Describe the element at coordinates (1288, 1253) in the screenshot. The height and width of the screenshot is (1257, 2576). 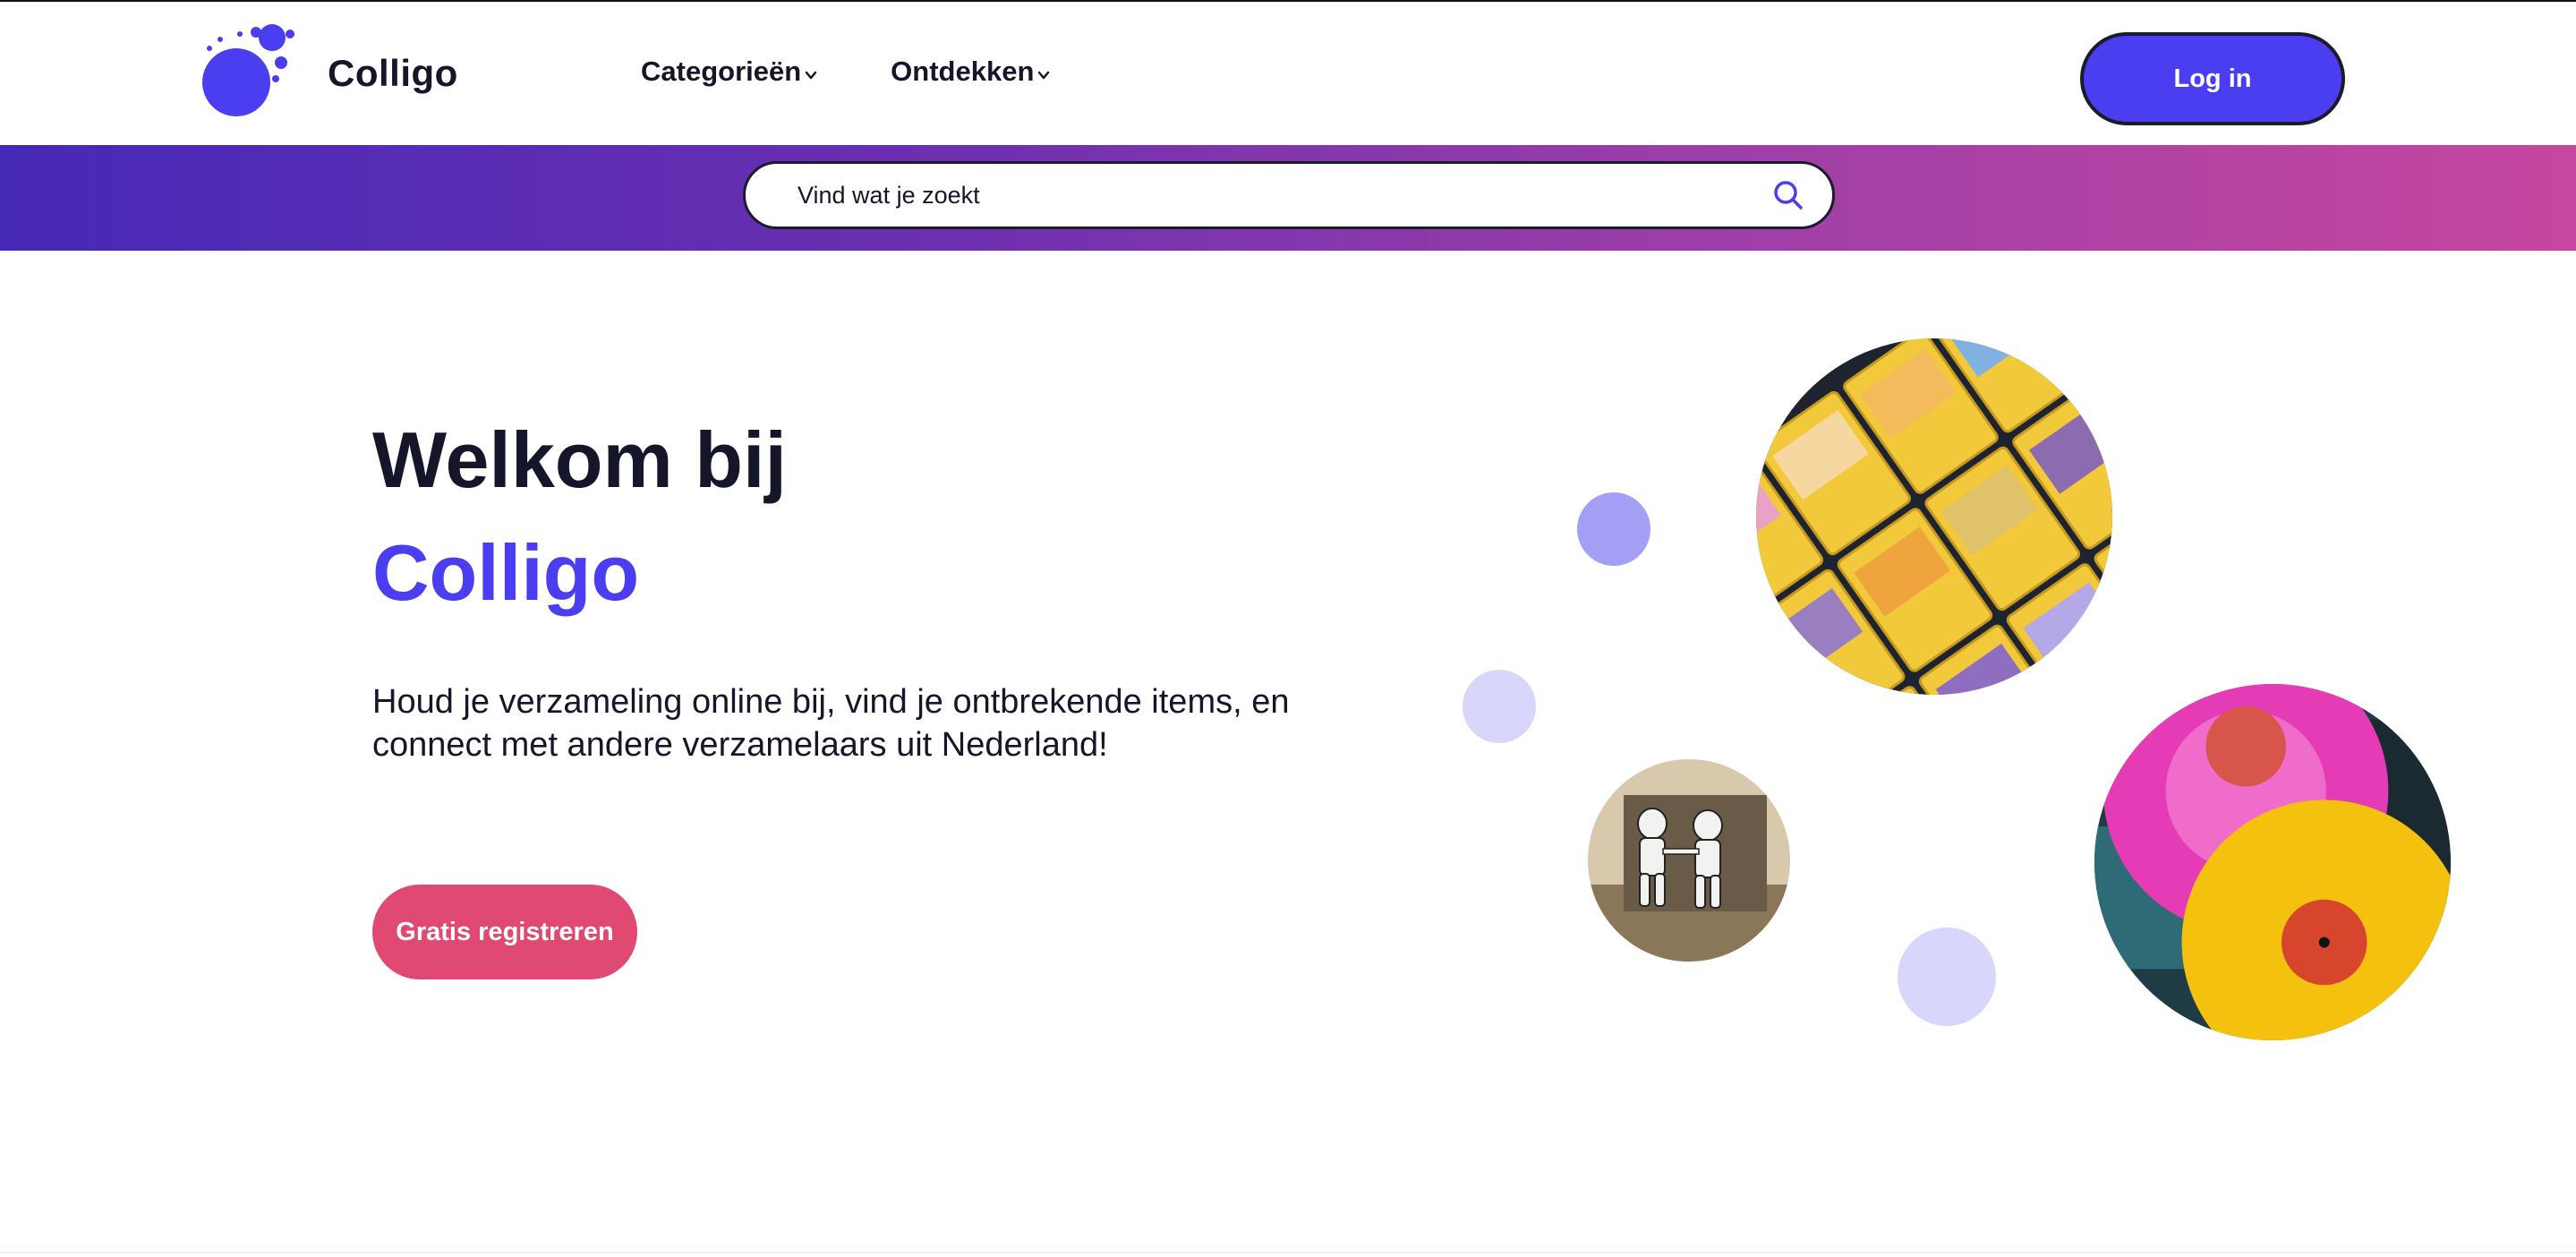
I see `footer-divider` at that location.